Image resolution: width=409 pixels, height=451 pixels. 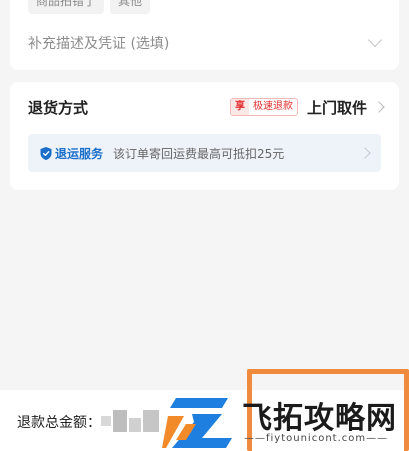 What do you see at coordinates (205, 43) in the screenshot?
I see `description-row: 补充描述及凭证 (选填)` at bounding box center [205, 43].